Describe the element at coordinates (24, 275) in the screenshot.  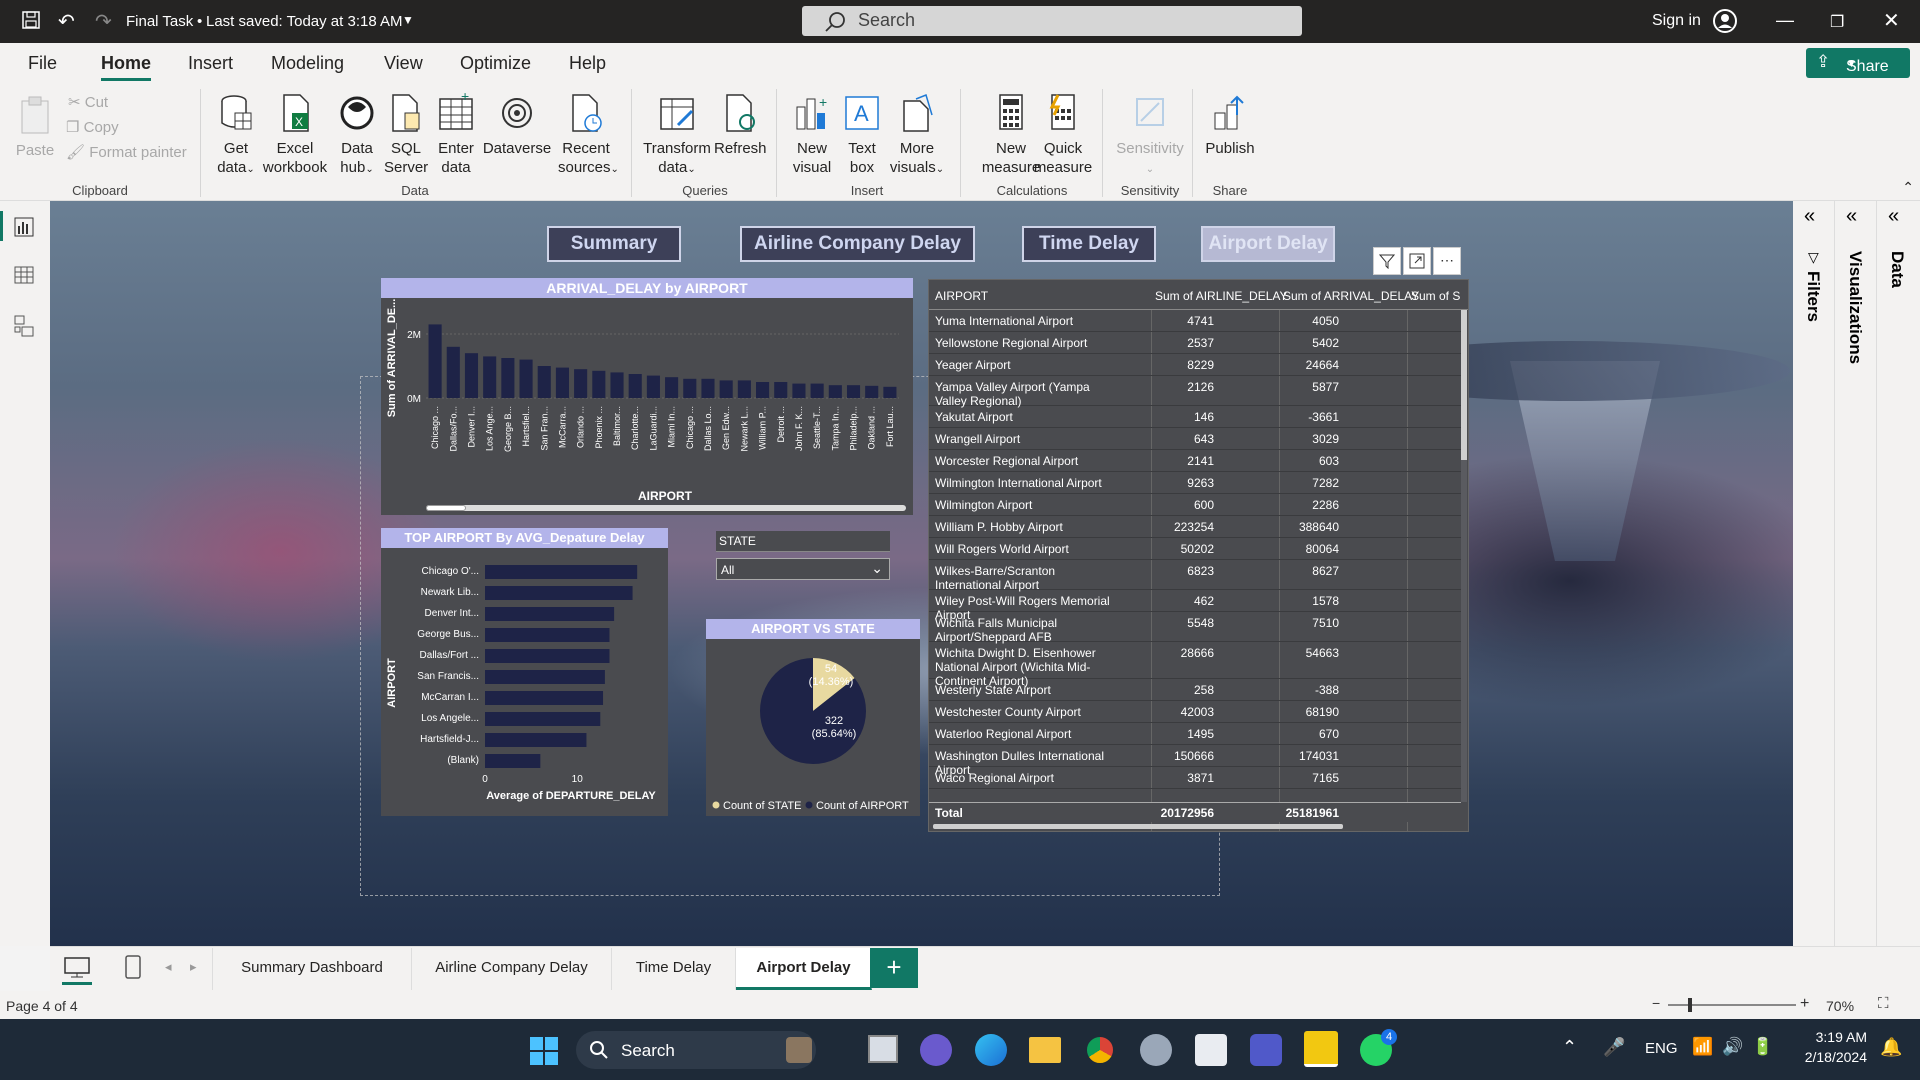
I see `table-view-icon` at that location.